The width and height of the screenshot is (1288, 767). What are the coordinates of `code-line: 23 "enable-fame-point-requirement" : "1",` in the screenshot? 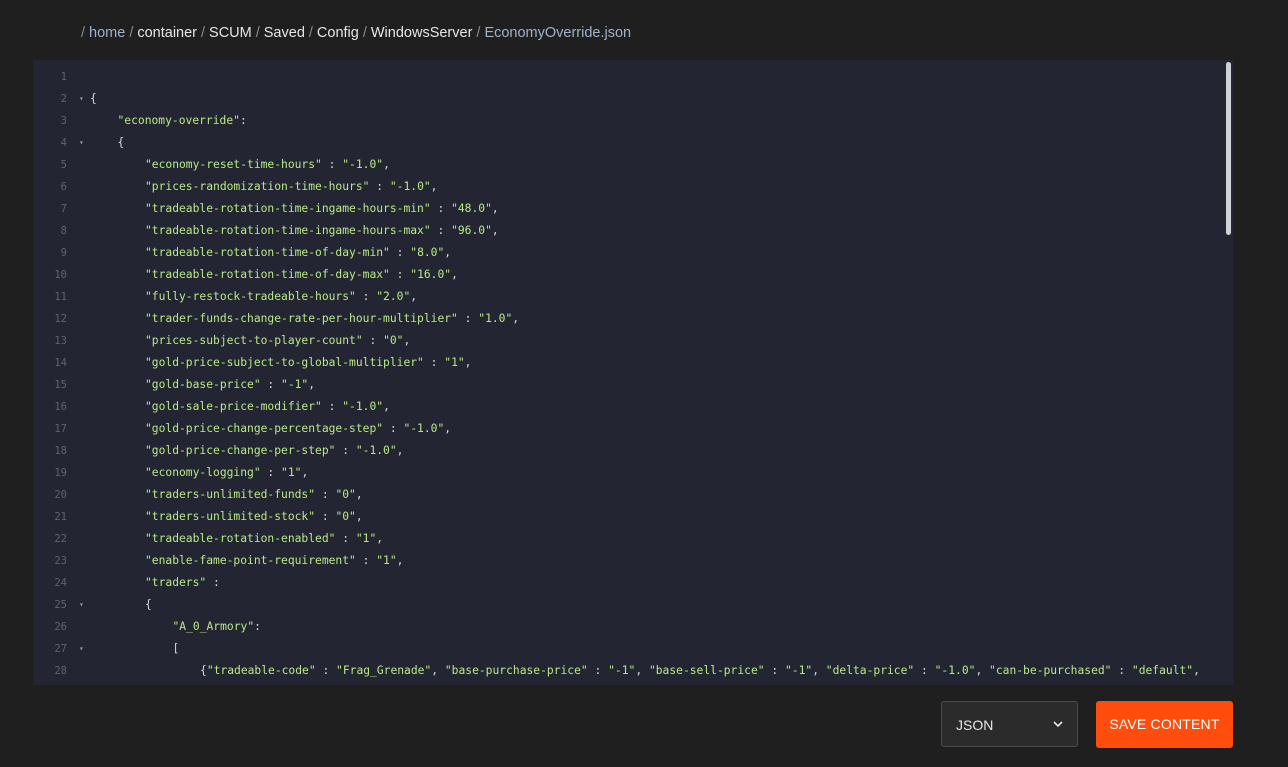 It's located at (628, 561).